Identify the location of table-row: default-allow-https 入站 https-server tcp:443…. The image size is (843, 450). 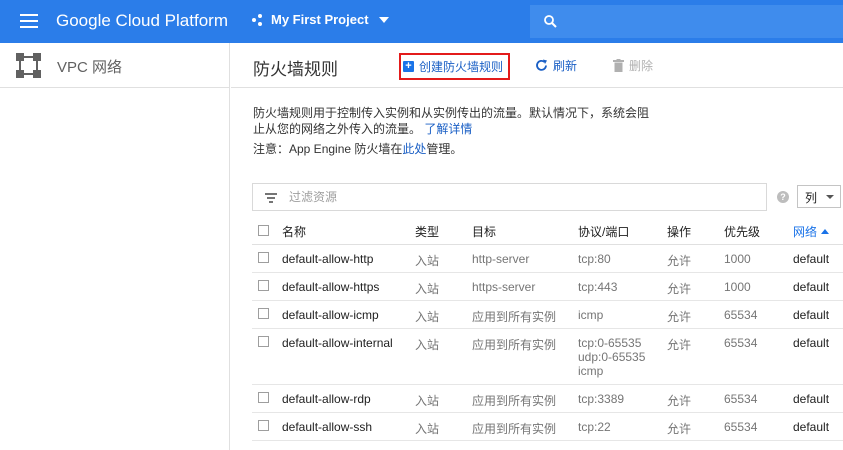
(547, 286).